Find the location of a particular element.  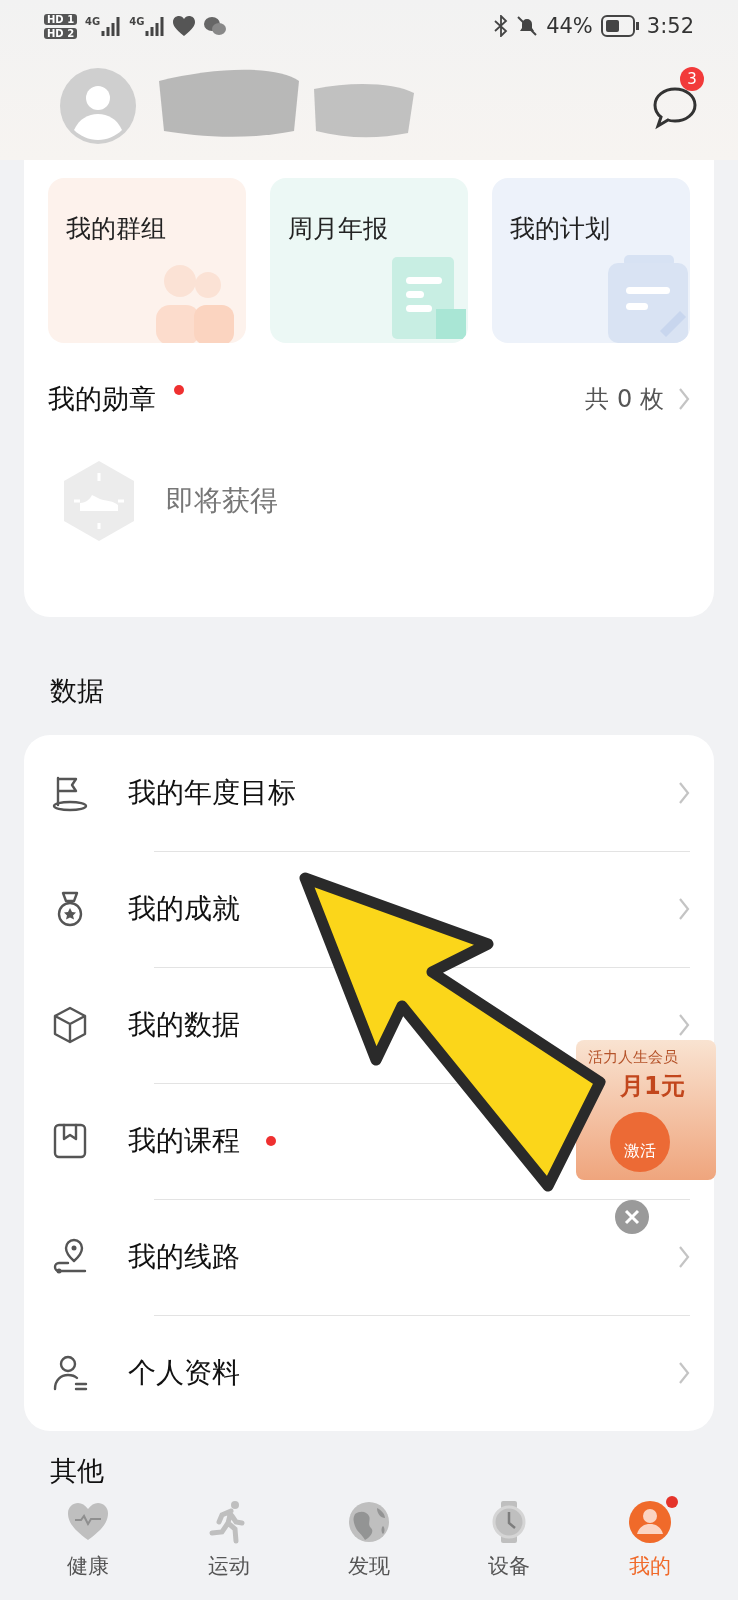

tab-label: 我的 is located at coordinates (649, 1566).